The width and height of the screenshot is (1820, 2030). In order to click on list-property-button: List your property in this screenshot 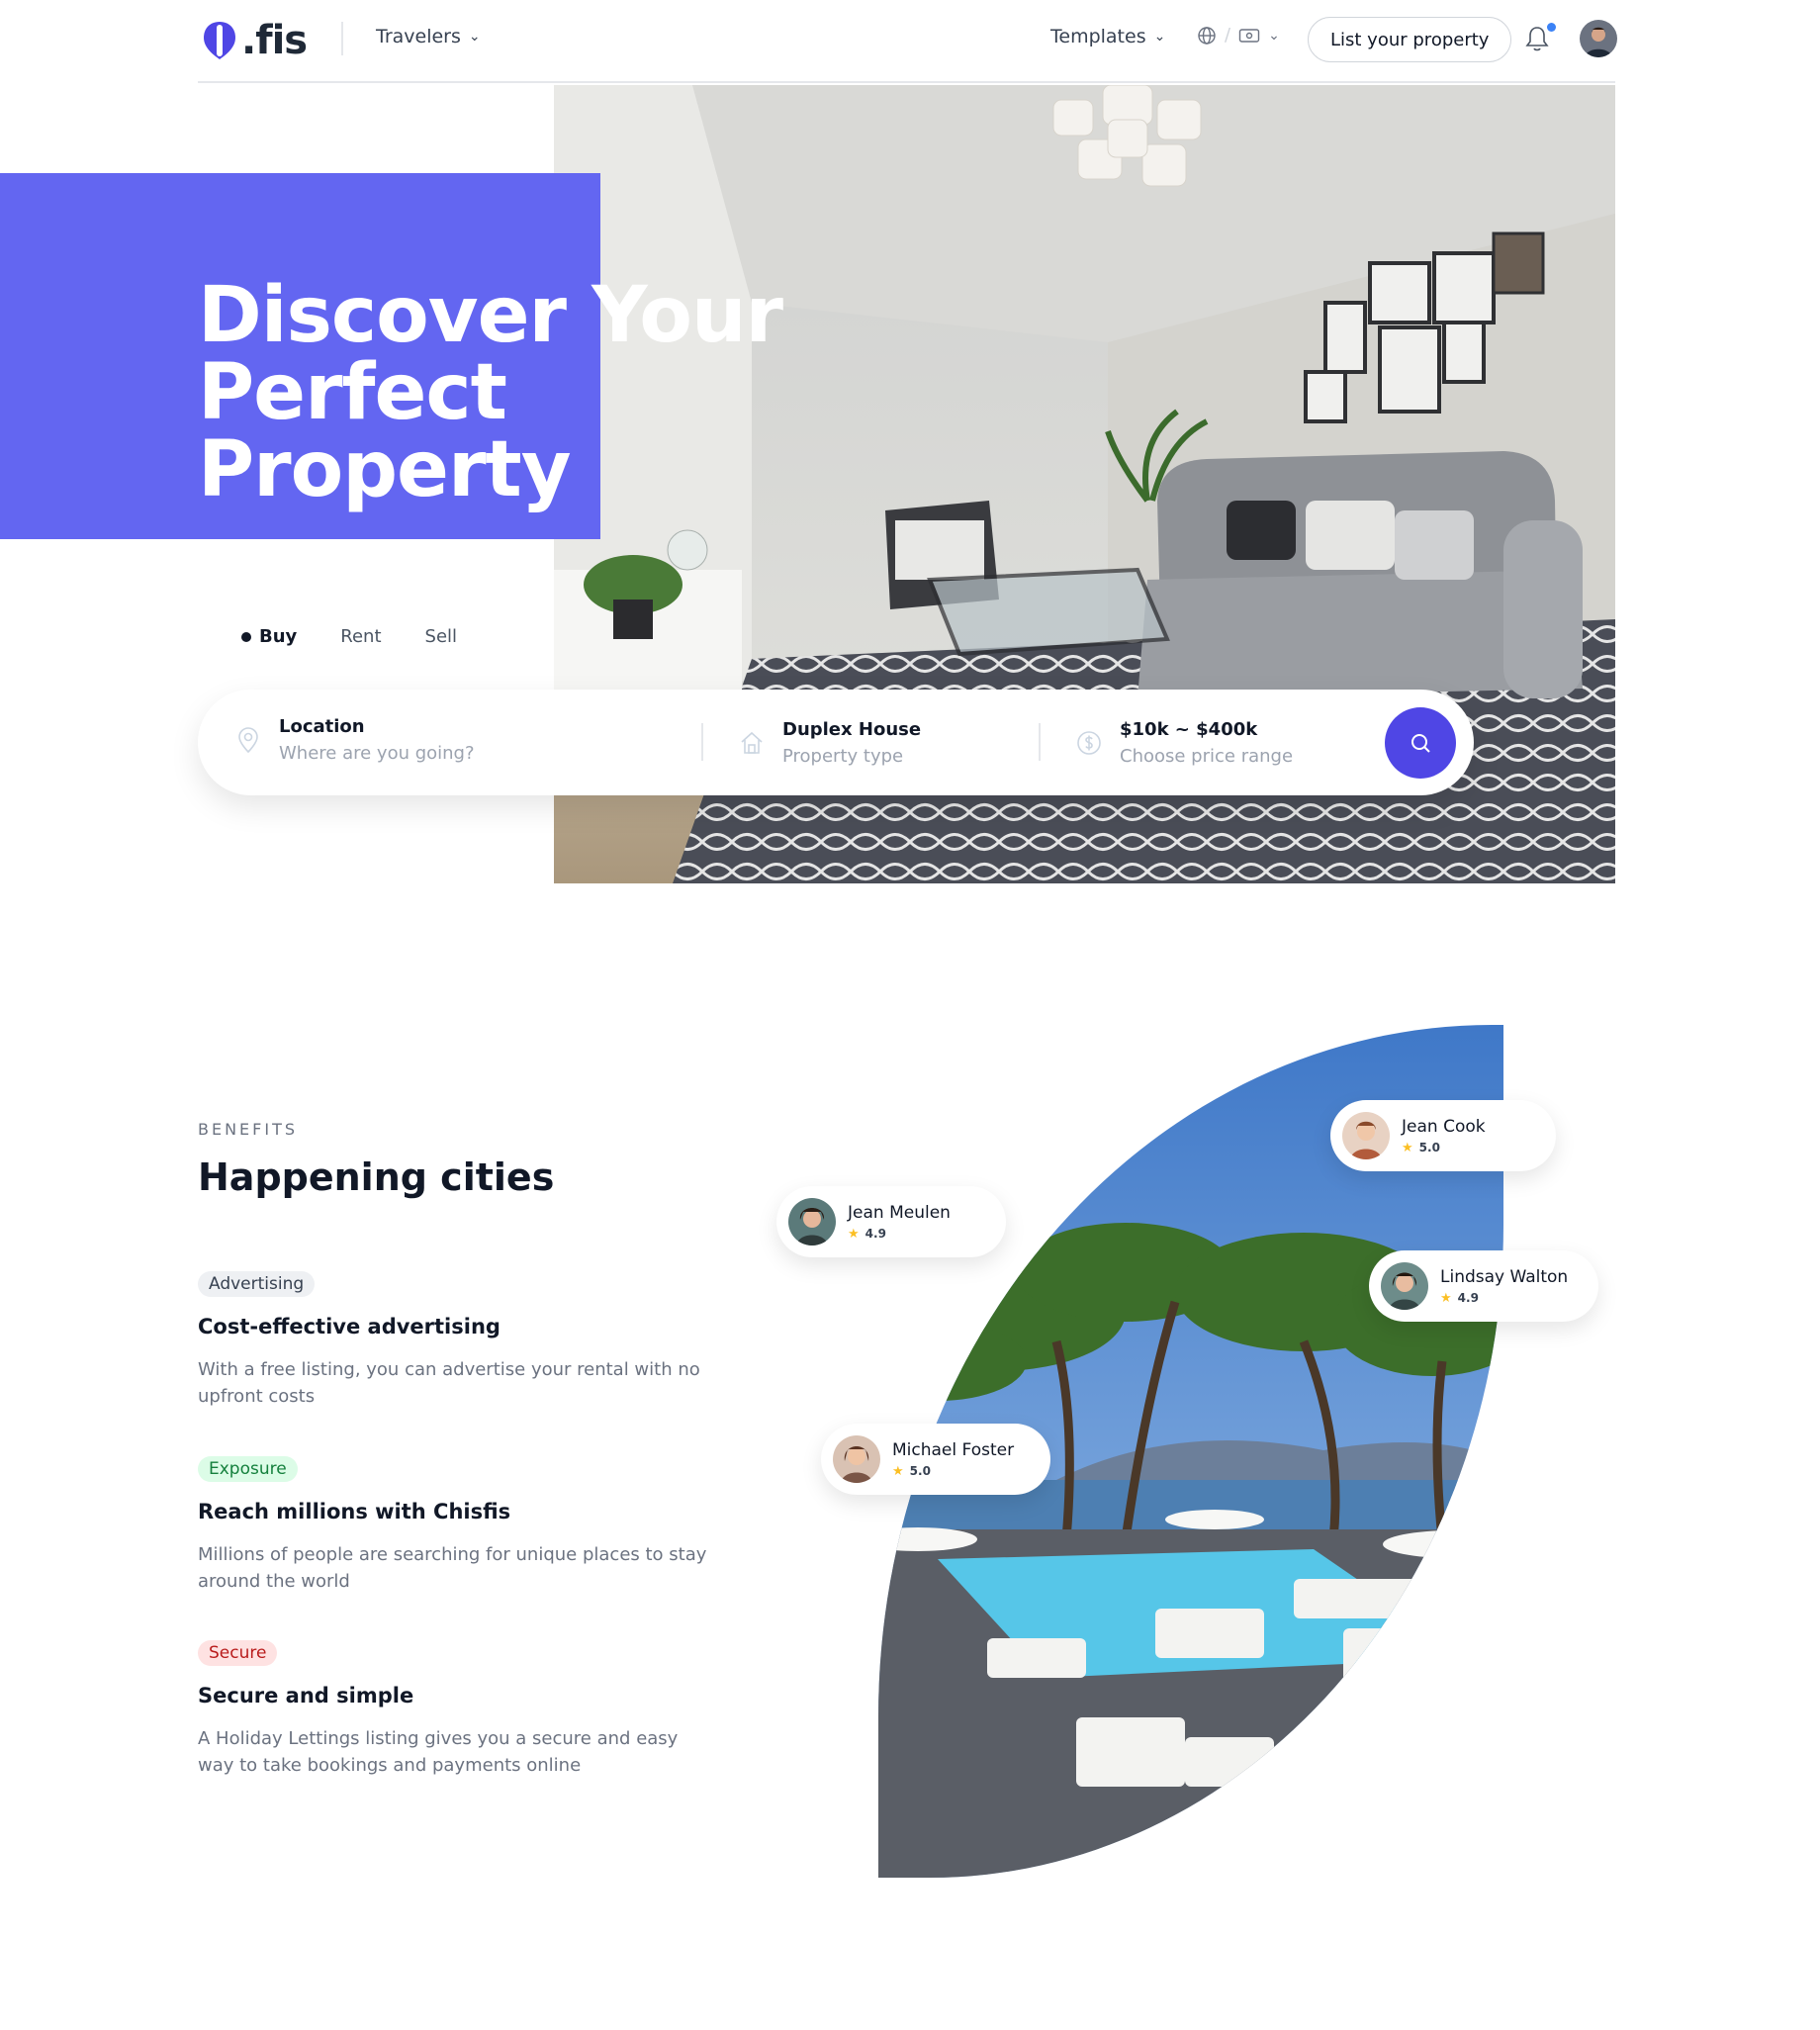, I will do `click(1410, 39)`.